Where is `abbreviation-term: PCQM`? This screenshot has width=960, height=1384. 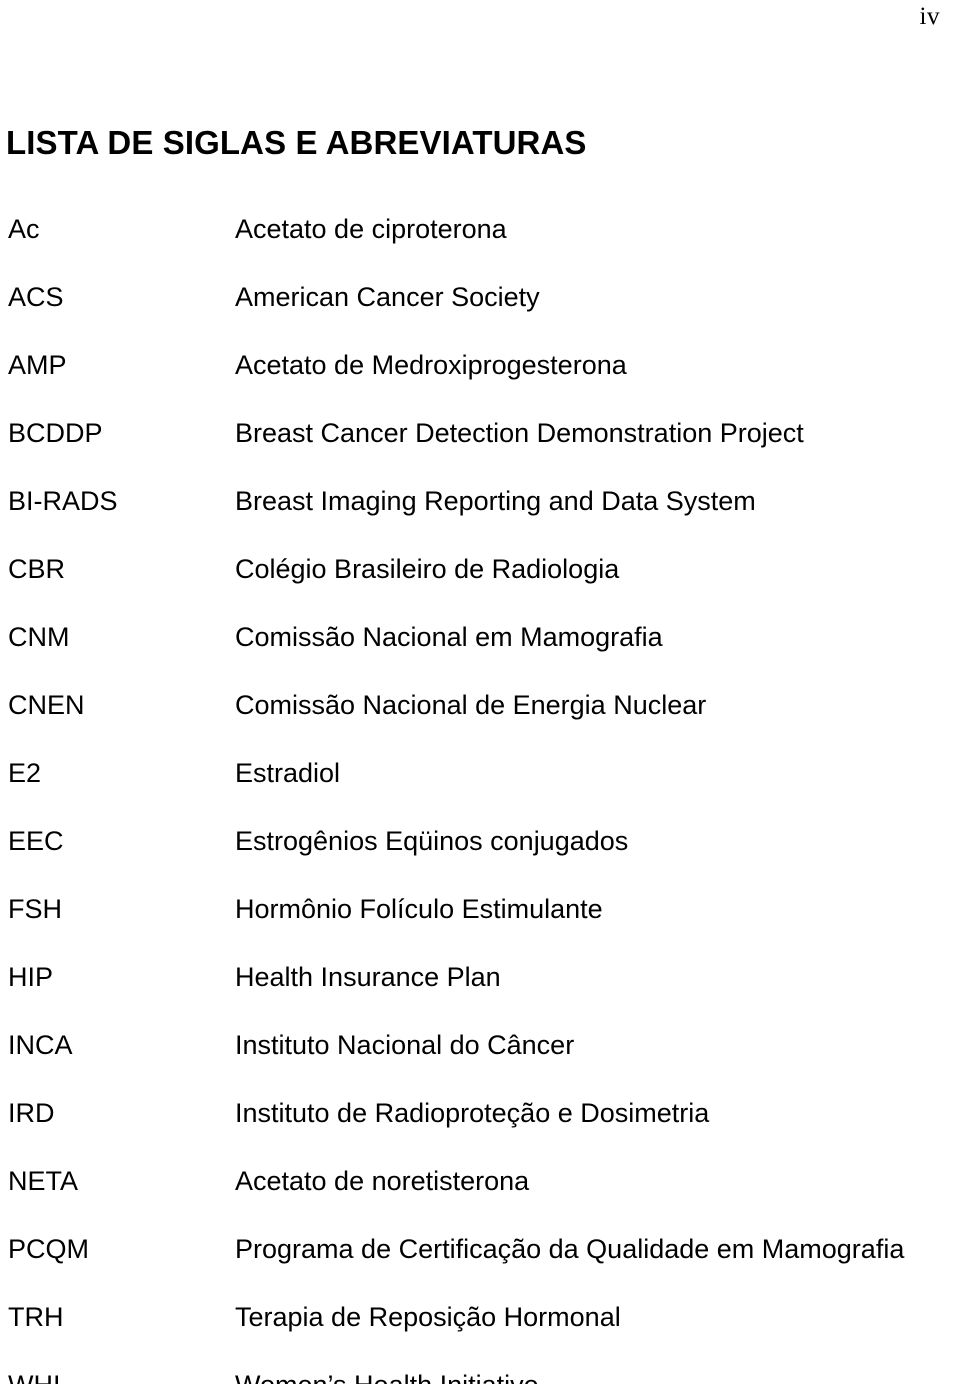
abbreviation-term: PCQM is located at coordinates (48, 1249).